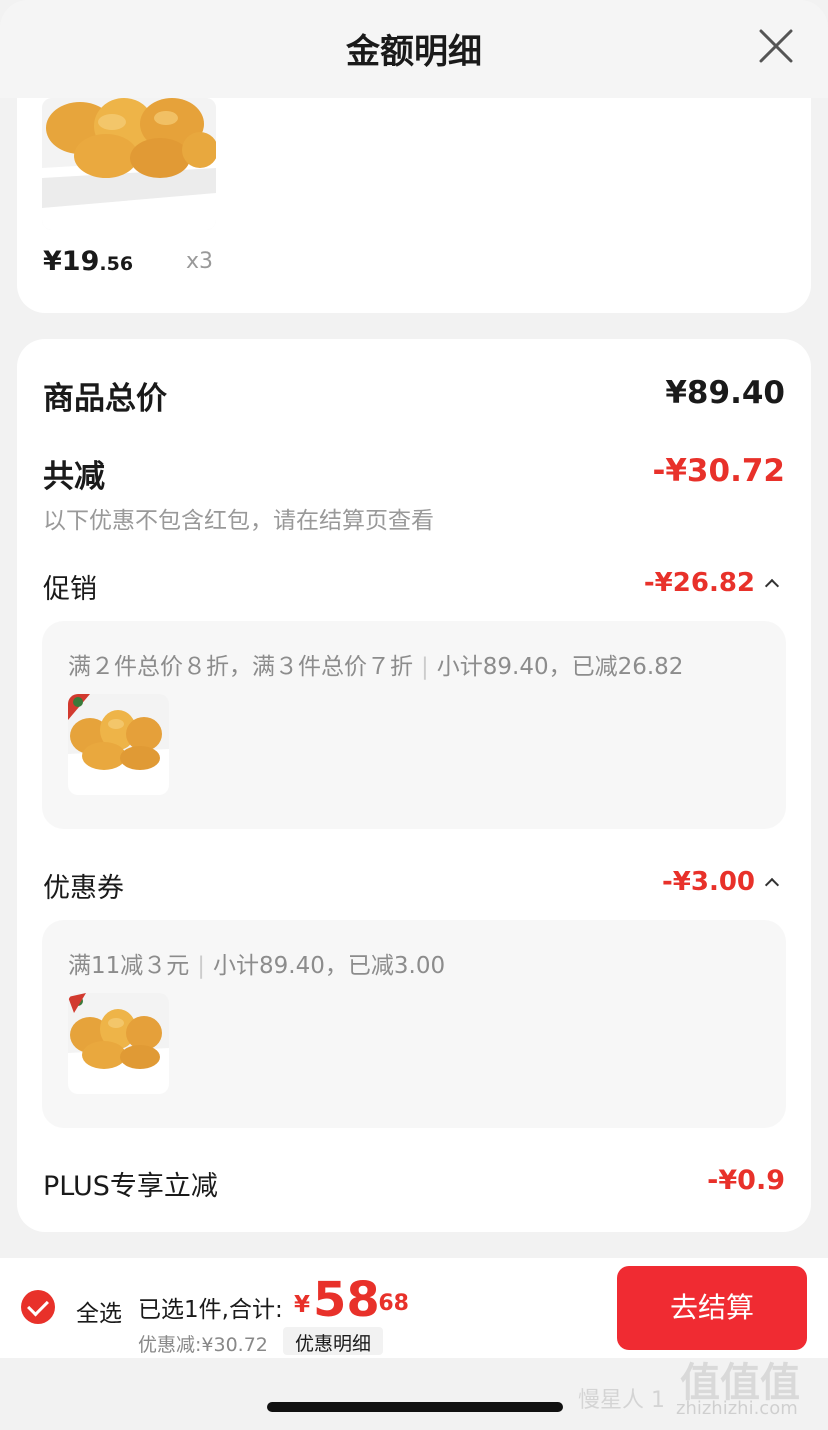 The height and width of the screenshot is (1430, 828). I want to click on total-price-value: ¥89.40, so click(725, 393).